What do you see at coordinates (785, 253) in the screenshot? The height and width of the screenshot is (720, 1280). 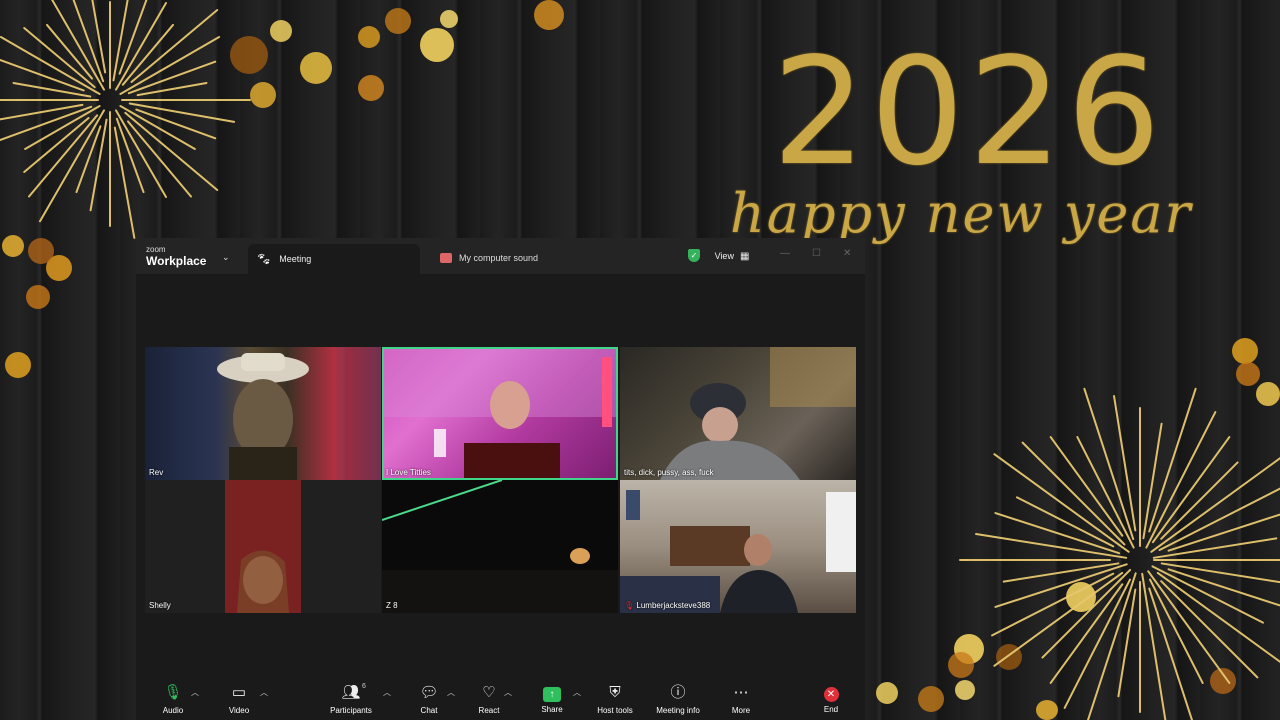 I see `minimize-icon: —` at bounding box center [785, 253].